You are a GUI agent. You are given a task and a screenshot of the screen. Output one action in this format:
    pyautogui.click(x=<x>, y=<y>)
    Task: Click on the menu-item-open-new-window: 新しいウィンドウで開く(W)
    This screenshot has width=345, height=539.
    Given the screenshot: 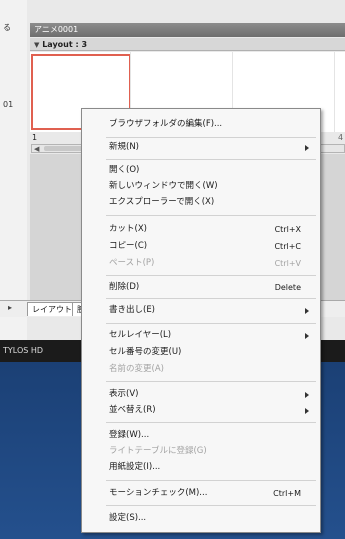 What is the action you would take?
    pyautogui.click(x=201, y=186)
    